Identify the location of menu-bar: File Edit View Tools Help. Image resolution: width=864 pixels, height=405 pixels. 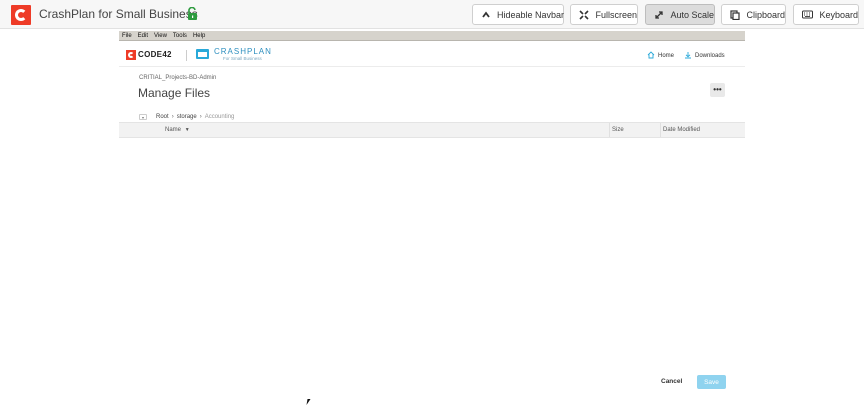
(432, 36).